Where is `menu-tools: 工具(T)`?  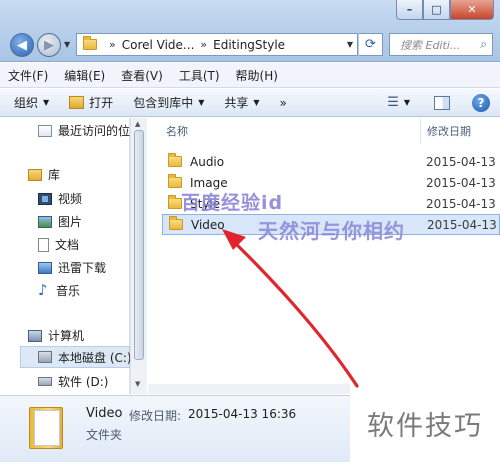 menu-tools: 工具(T) is located at coordinates (199, 75).